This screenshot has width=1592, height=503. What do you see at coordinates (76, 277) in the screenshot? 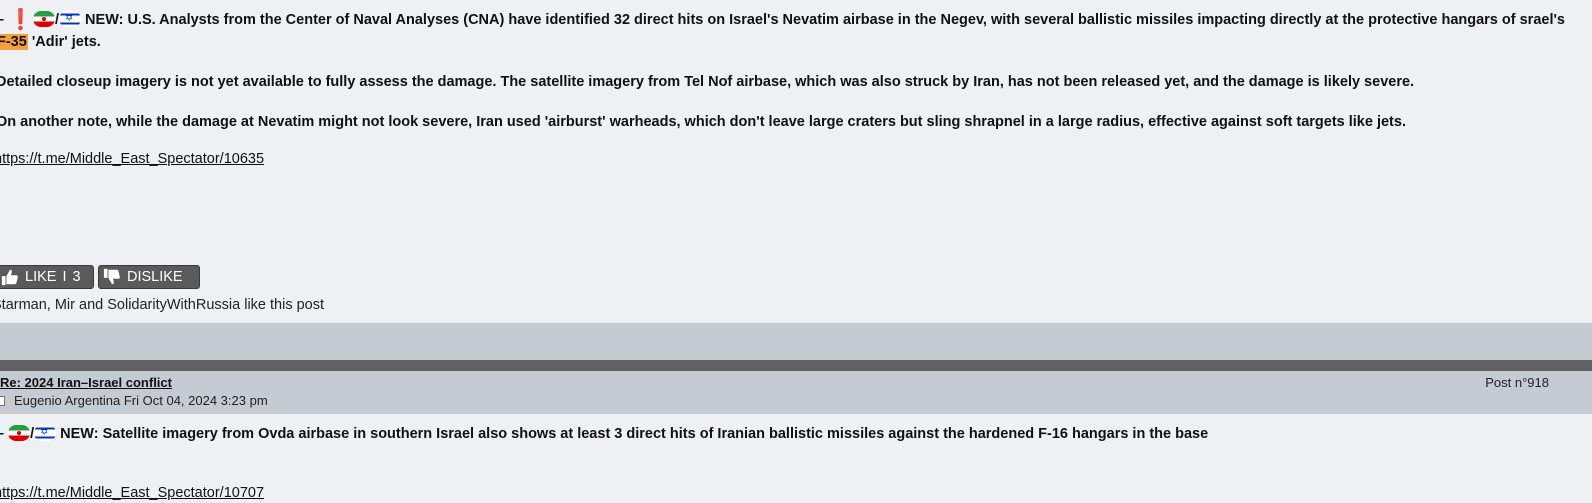
I see `like-count: 3` at bounding box center [76, 277].